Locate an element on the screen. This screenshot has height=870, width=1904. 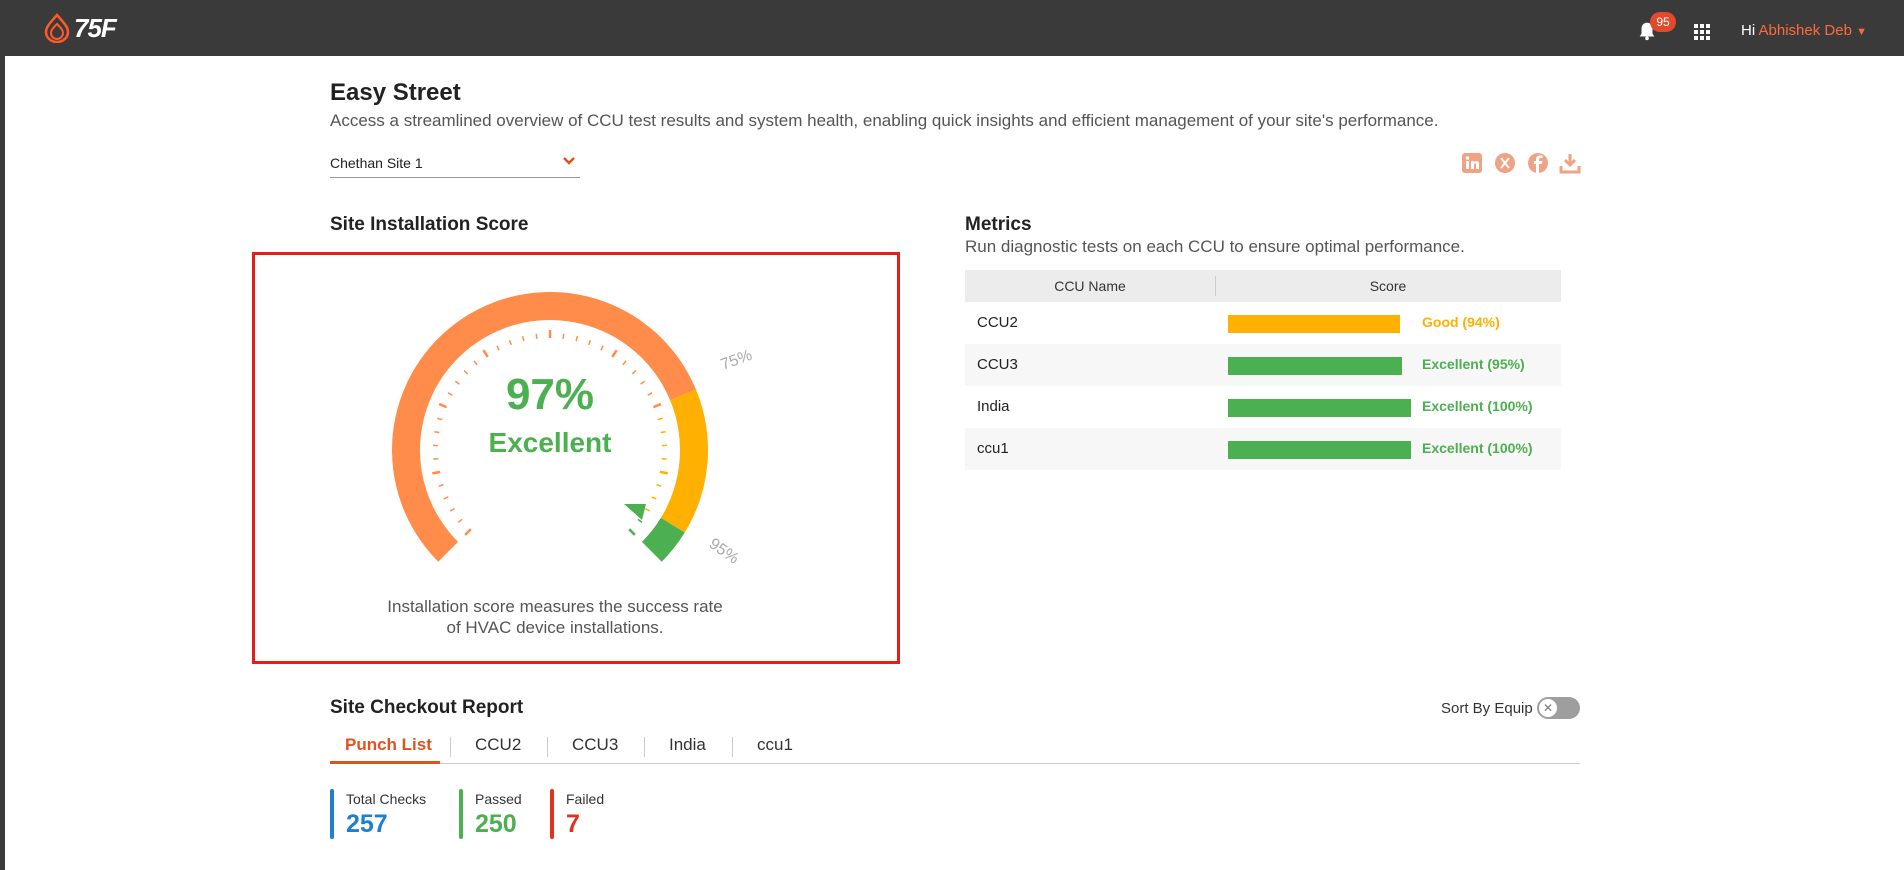
tab-india: India is located at coordinates (687, 745).